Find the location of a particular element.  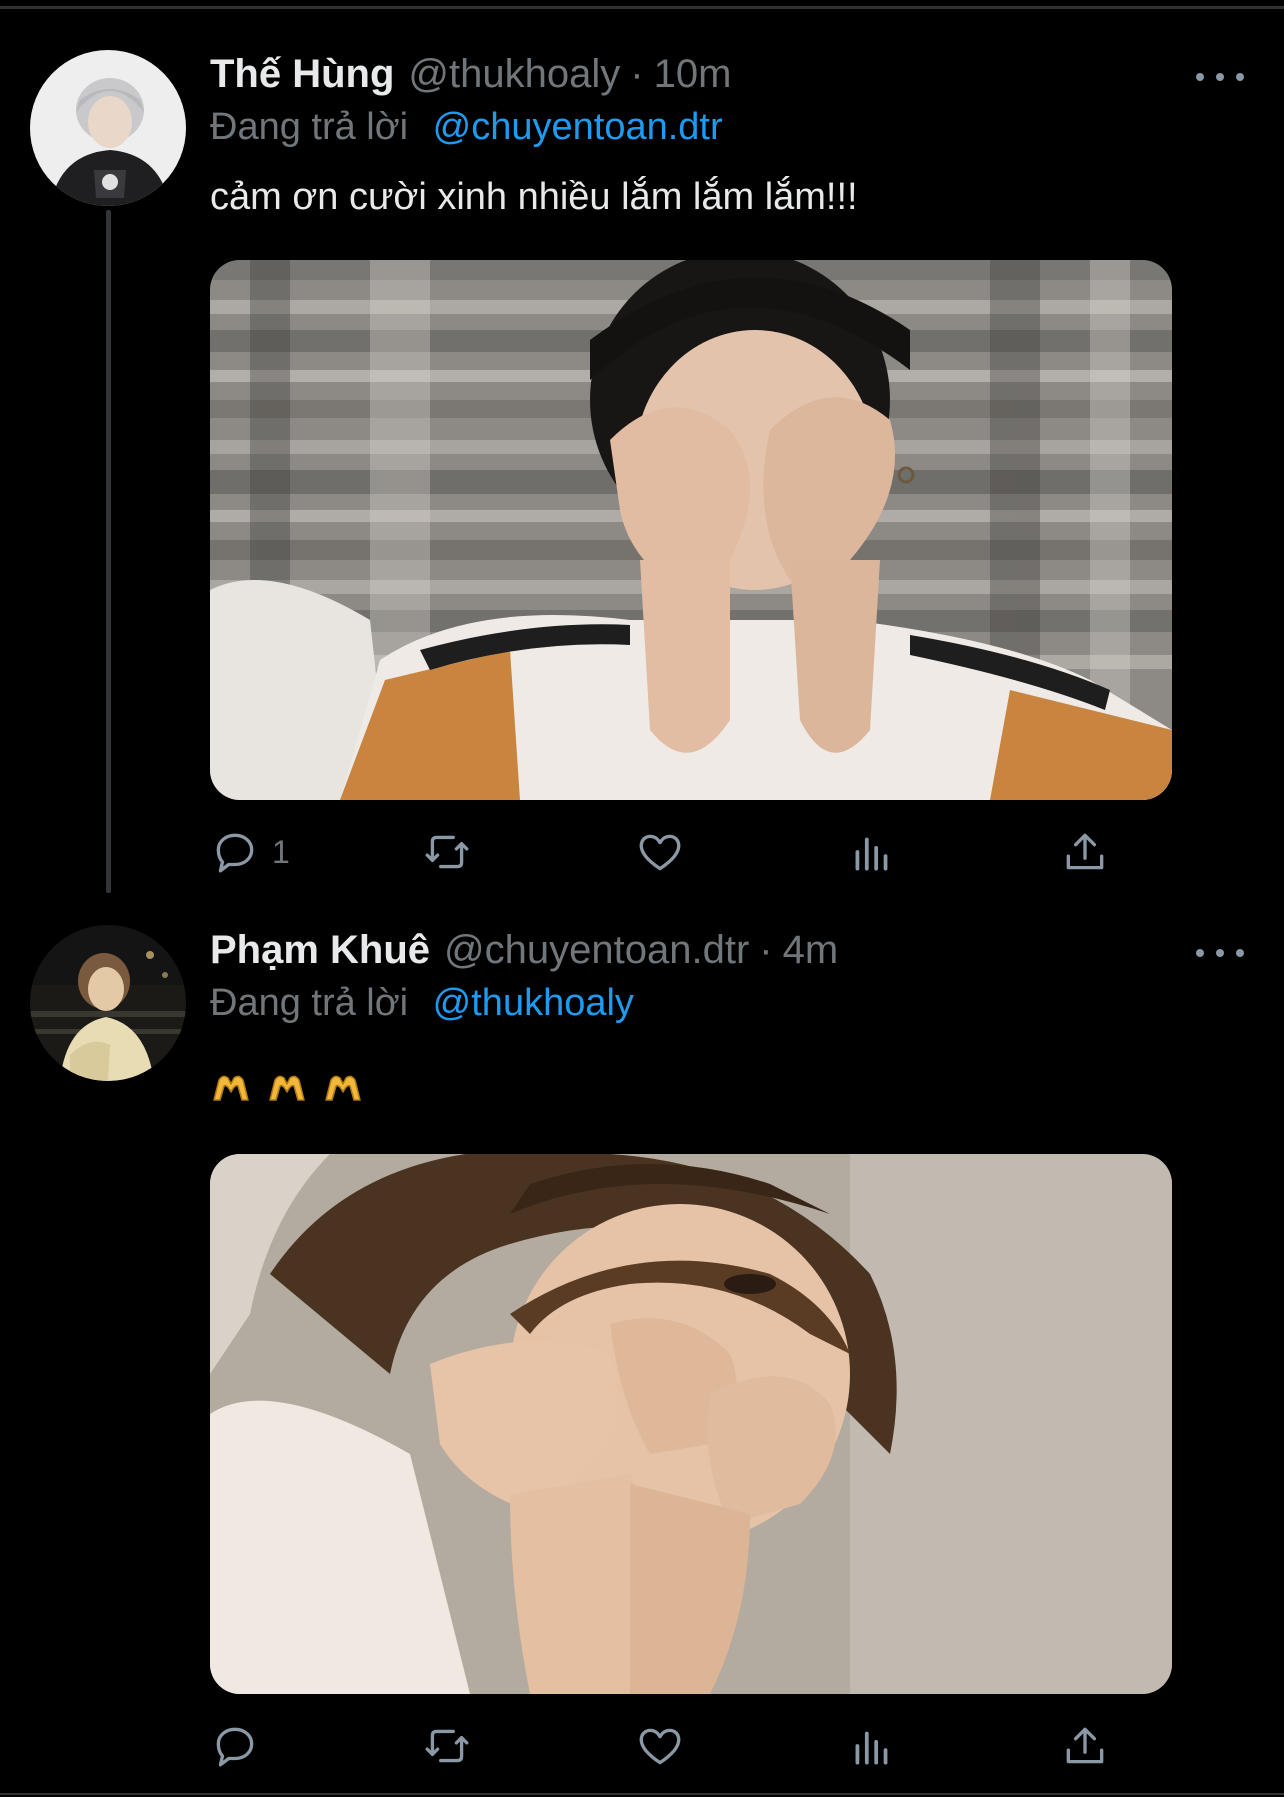

user-handle: @thukhoaly is located at coordinates (514, 74).